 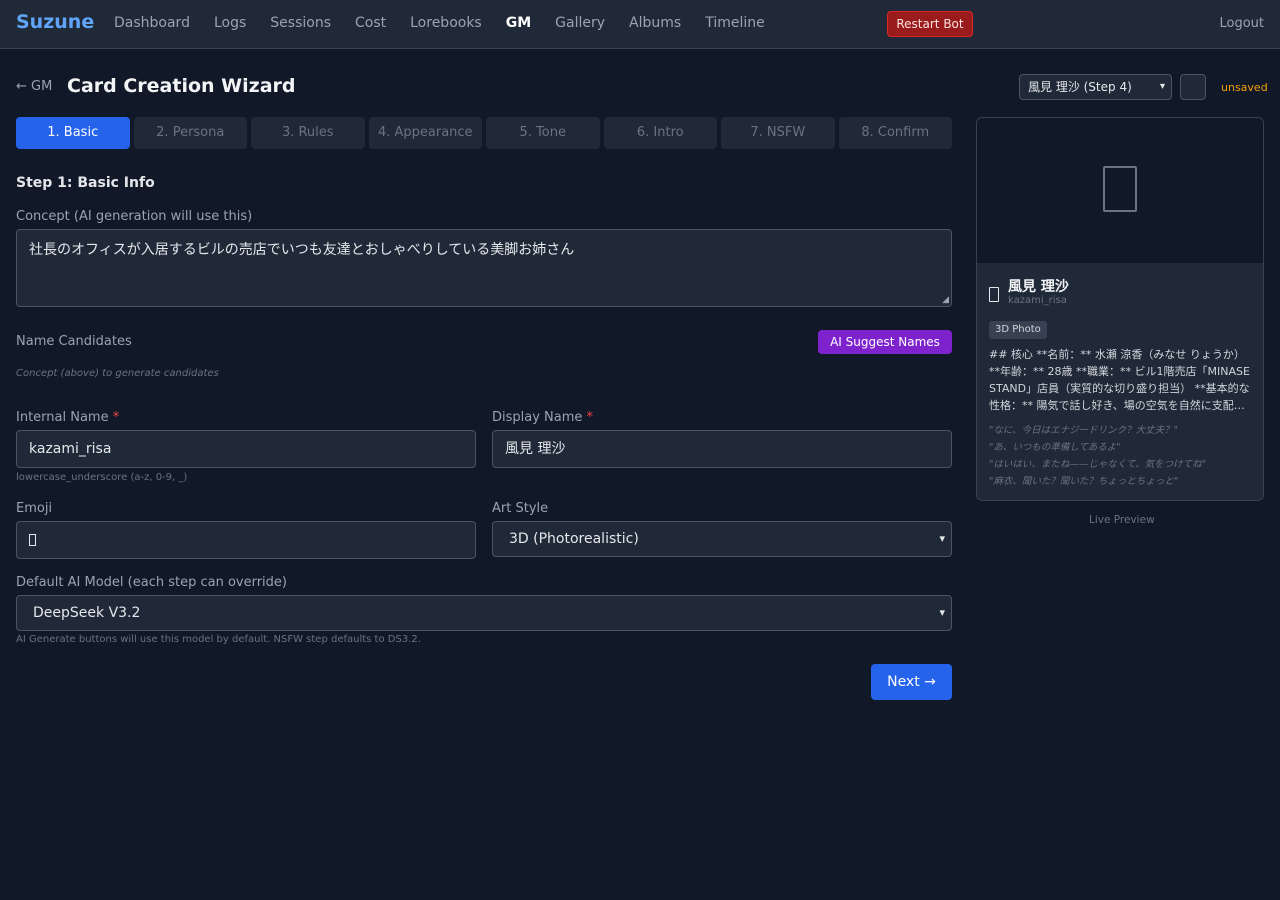 What do you see at coordinates (370, 23) in the screenshot?
I see `nav-link-cost: Cost` at bounding box center [370, 23].